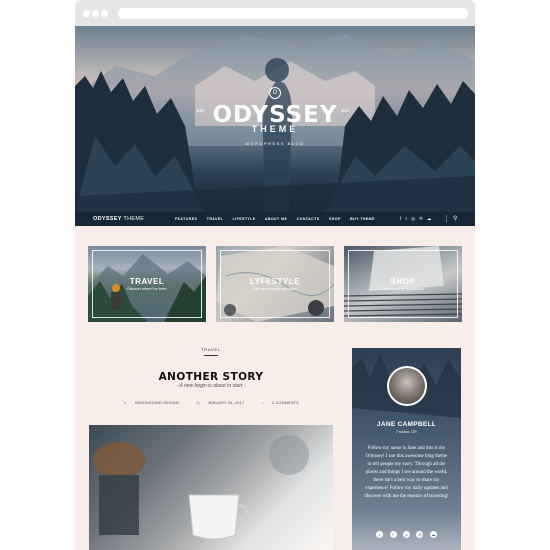 The height and width of the screenshot is (550, 550). Describe the element at coordinates (275, 289) in the screenshot. I see `card-subtitle: Get my moments and habits` at that location.